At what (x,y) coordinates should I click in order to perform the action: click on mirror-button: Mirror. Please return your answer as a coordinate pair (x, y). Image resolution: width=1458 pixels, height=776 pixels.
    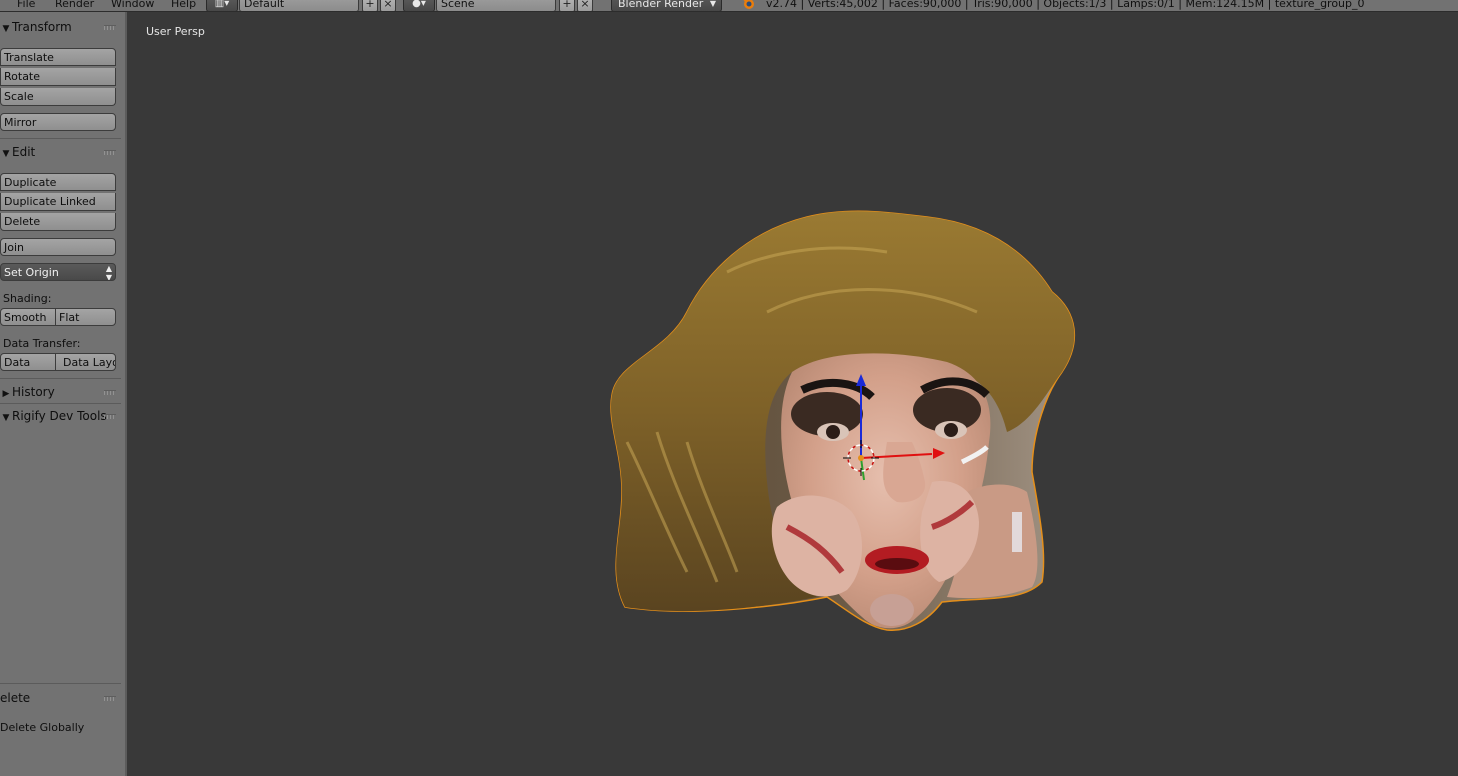
    Looking at the image, I should click on (58, 122).